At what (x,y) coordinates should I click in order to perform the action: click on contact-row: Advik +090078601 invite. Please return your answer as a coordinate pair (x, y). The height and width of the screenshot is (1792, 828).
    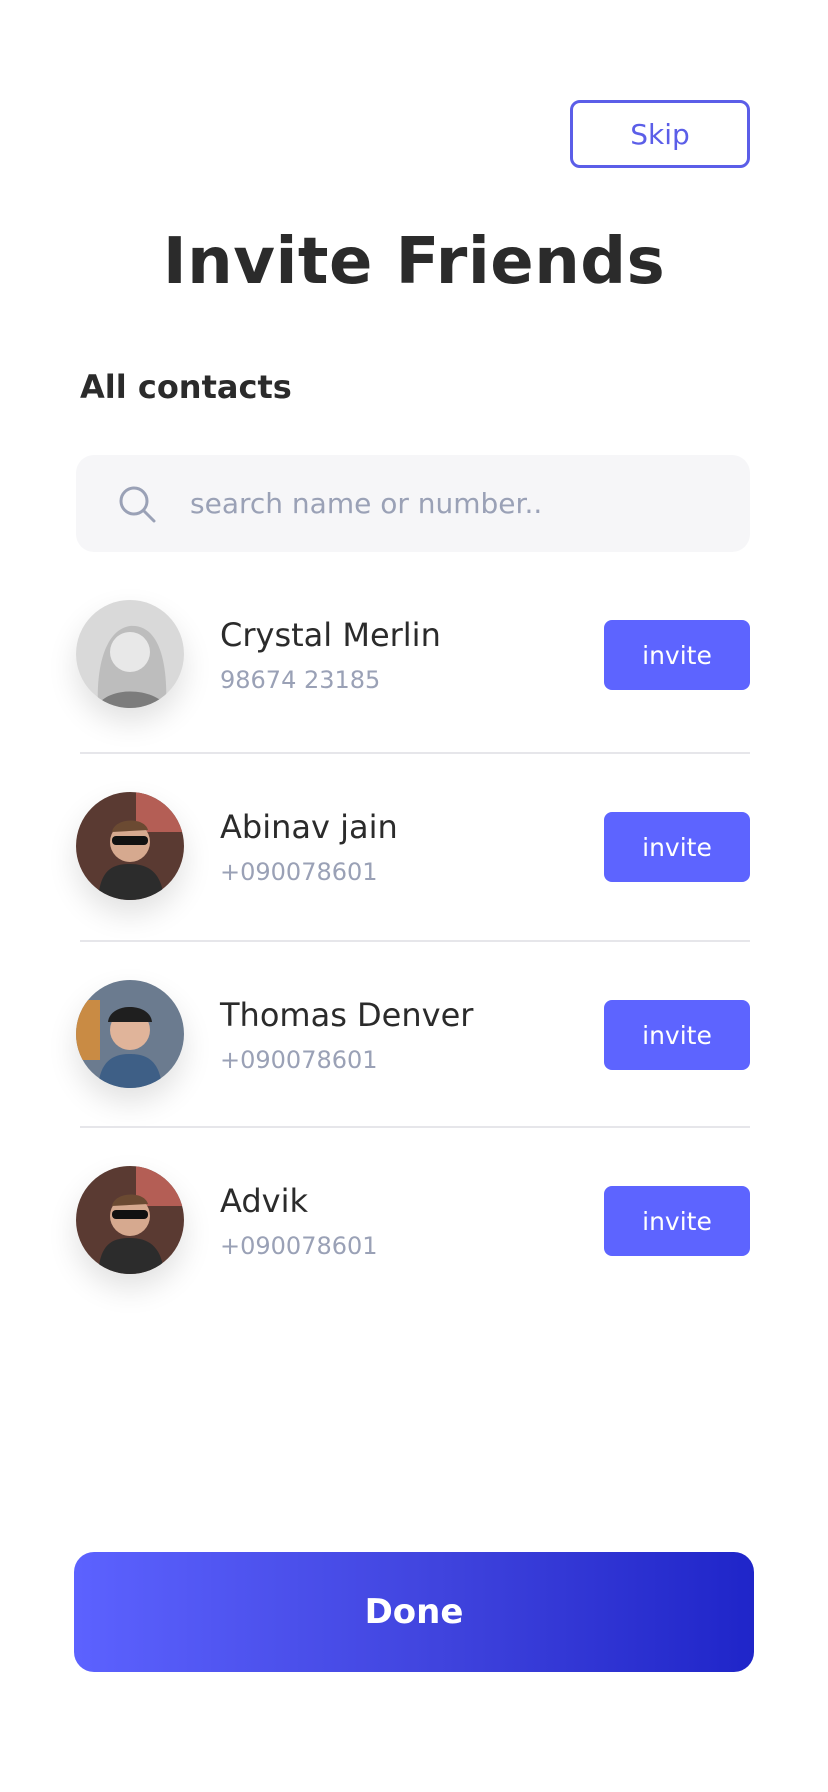
    Looking at the image, I should click on (413, 1221).